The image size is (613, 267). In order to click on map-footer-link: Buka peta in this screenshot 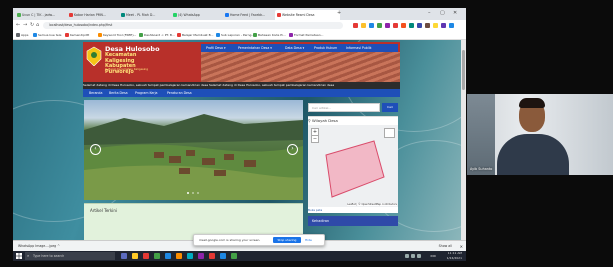, I will do `click(353, 210)`.